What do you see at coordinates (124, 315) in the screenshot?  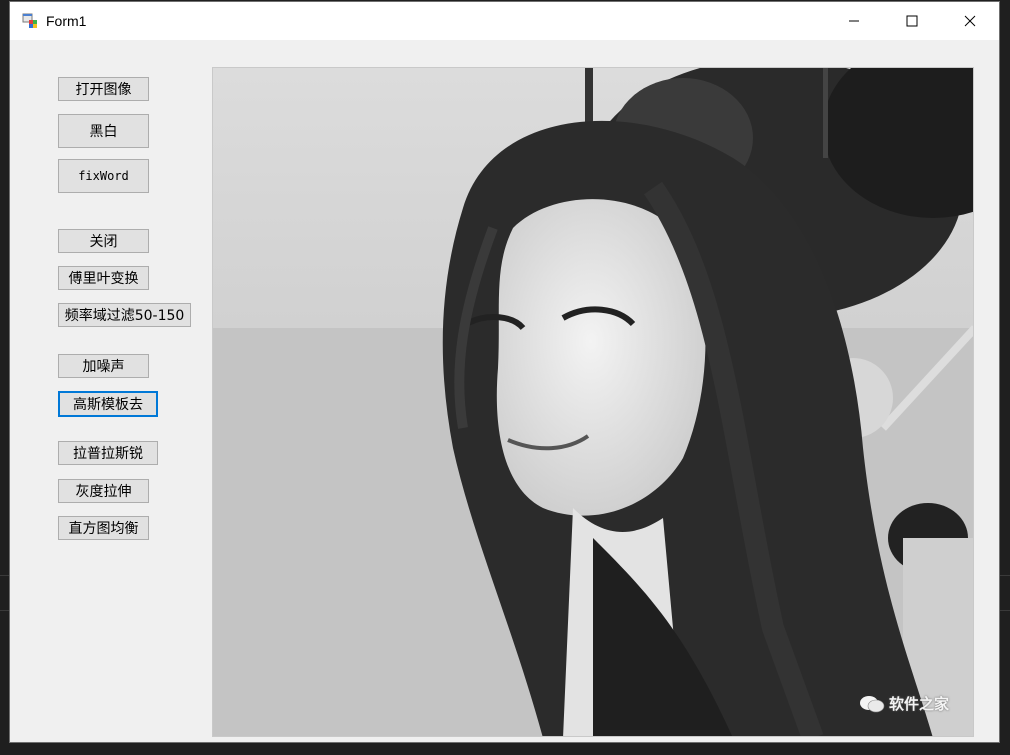 I see `frequency-filter-button: 频率域过滤50-150` at bounding box center [124, 315].